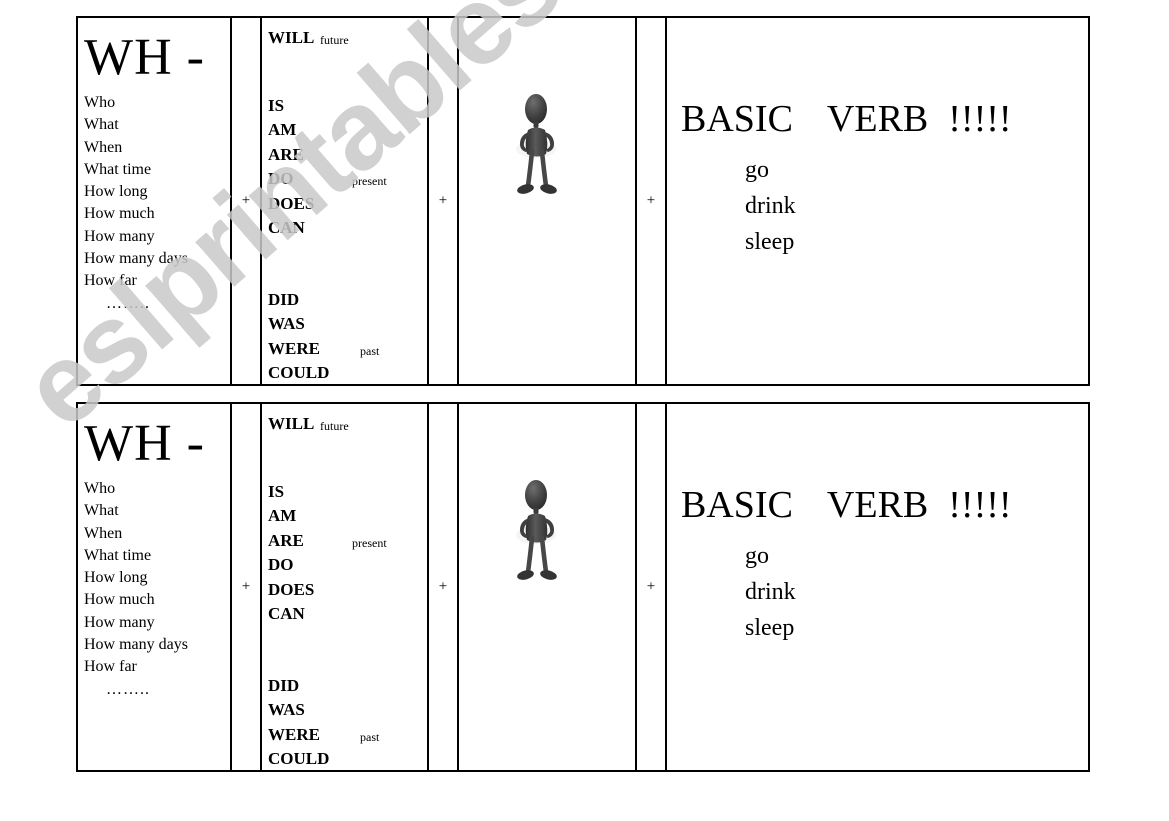 The height and width of the screenshot is (821, 1169). What do you see at coordinates (347, 686) in the screenshot?
I see `aux-past-did: DID` at bounding box center [347, 686].